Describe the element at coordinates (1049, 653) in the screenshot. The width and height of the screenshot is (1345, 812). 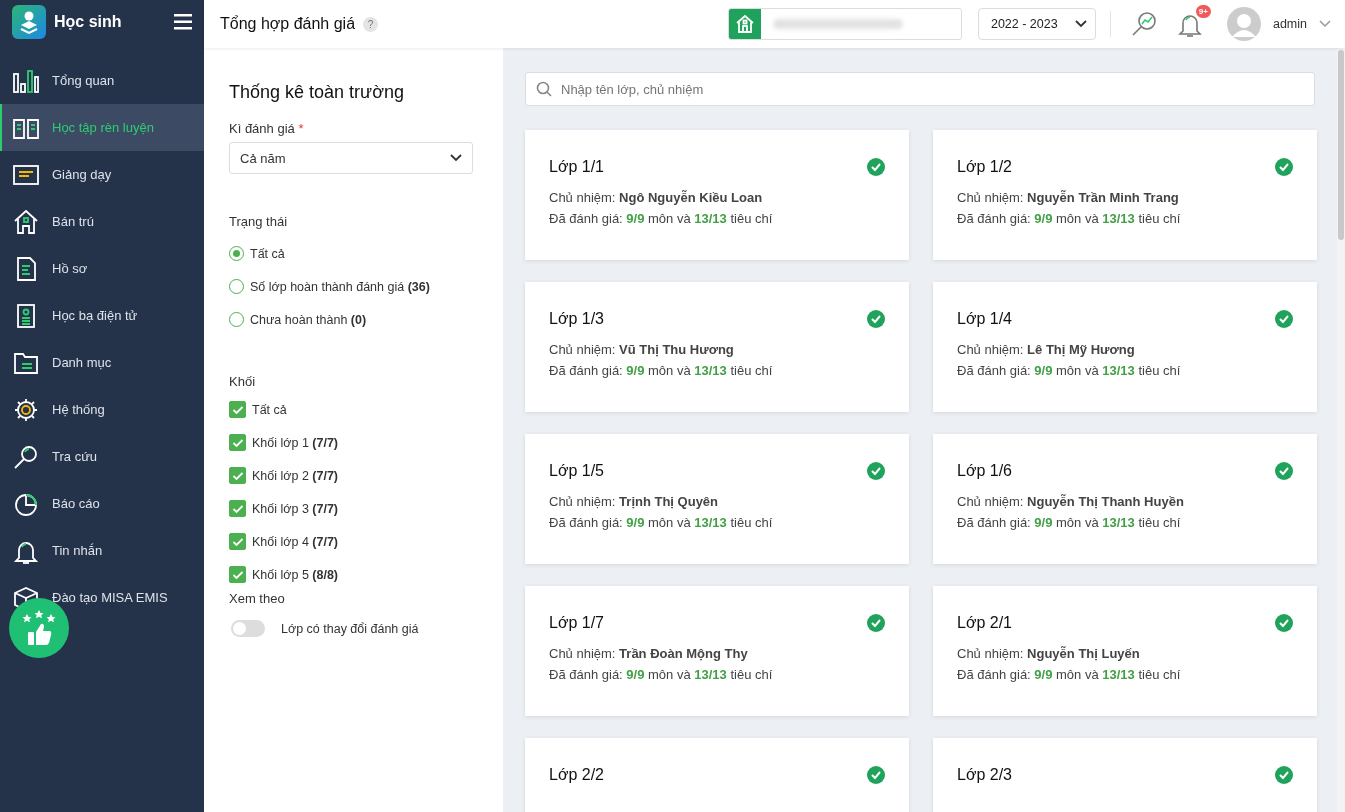
I see `homeroom-teacher: Chủ nhiệm: Nguyễn Thị Luyến` at that location.